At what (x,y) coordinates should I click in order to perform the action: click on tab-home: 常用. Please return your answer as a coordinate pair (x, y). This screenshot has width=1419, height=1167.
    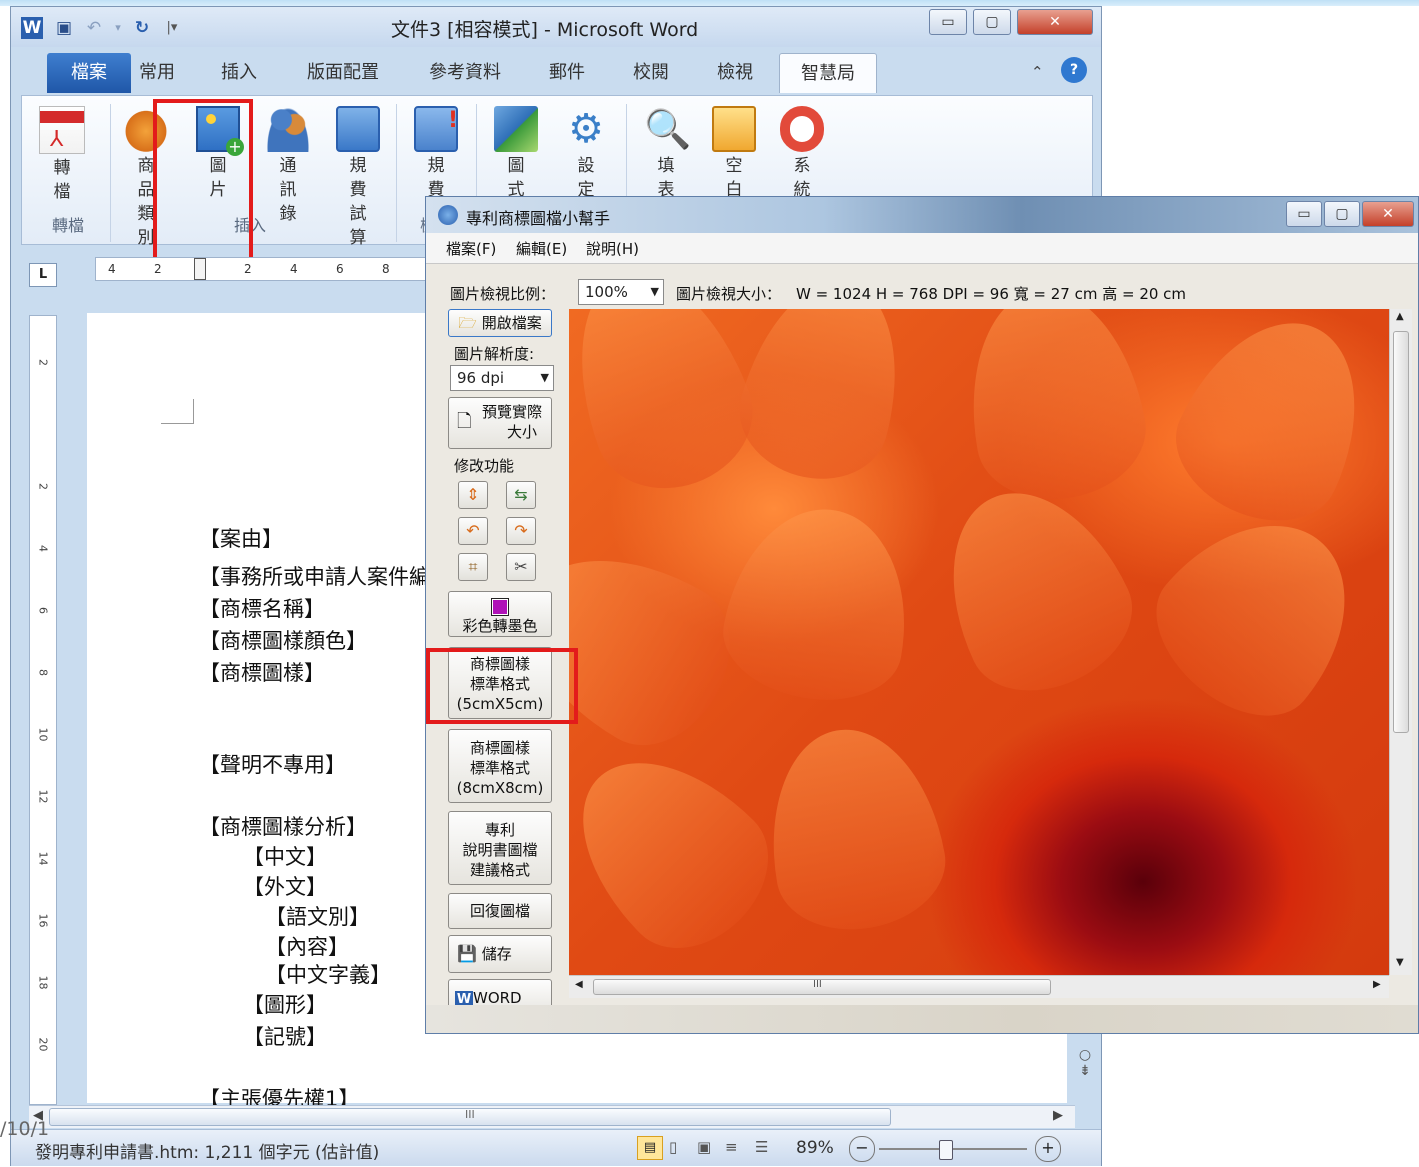
    Looking at the image, I should click on (157, 73).